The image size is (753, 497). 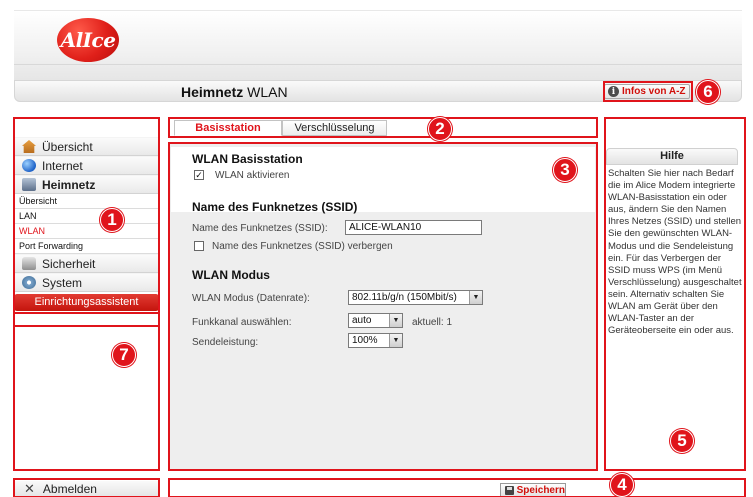 I want to click on annotation-badge-1: 1, so click(x=112, y=220).